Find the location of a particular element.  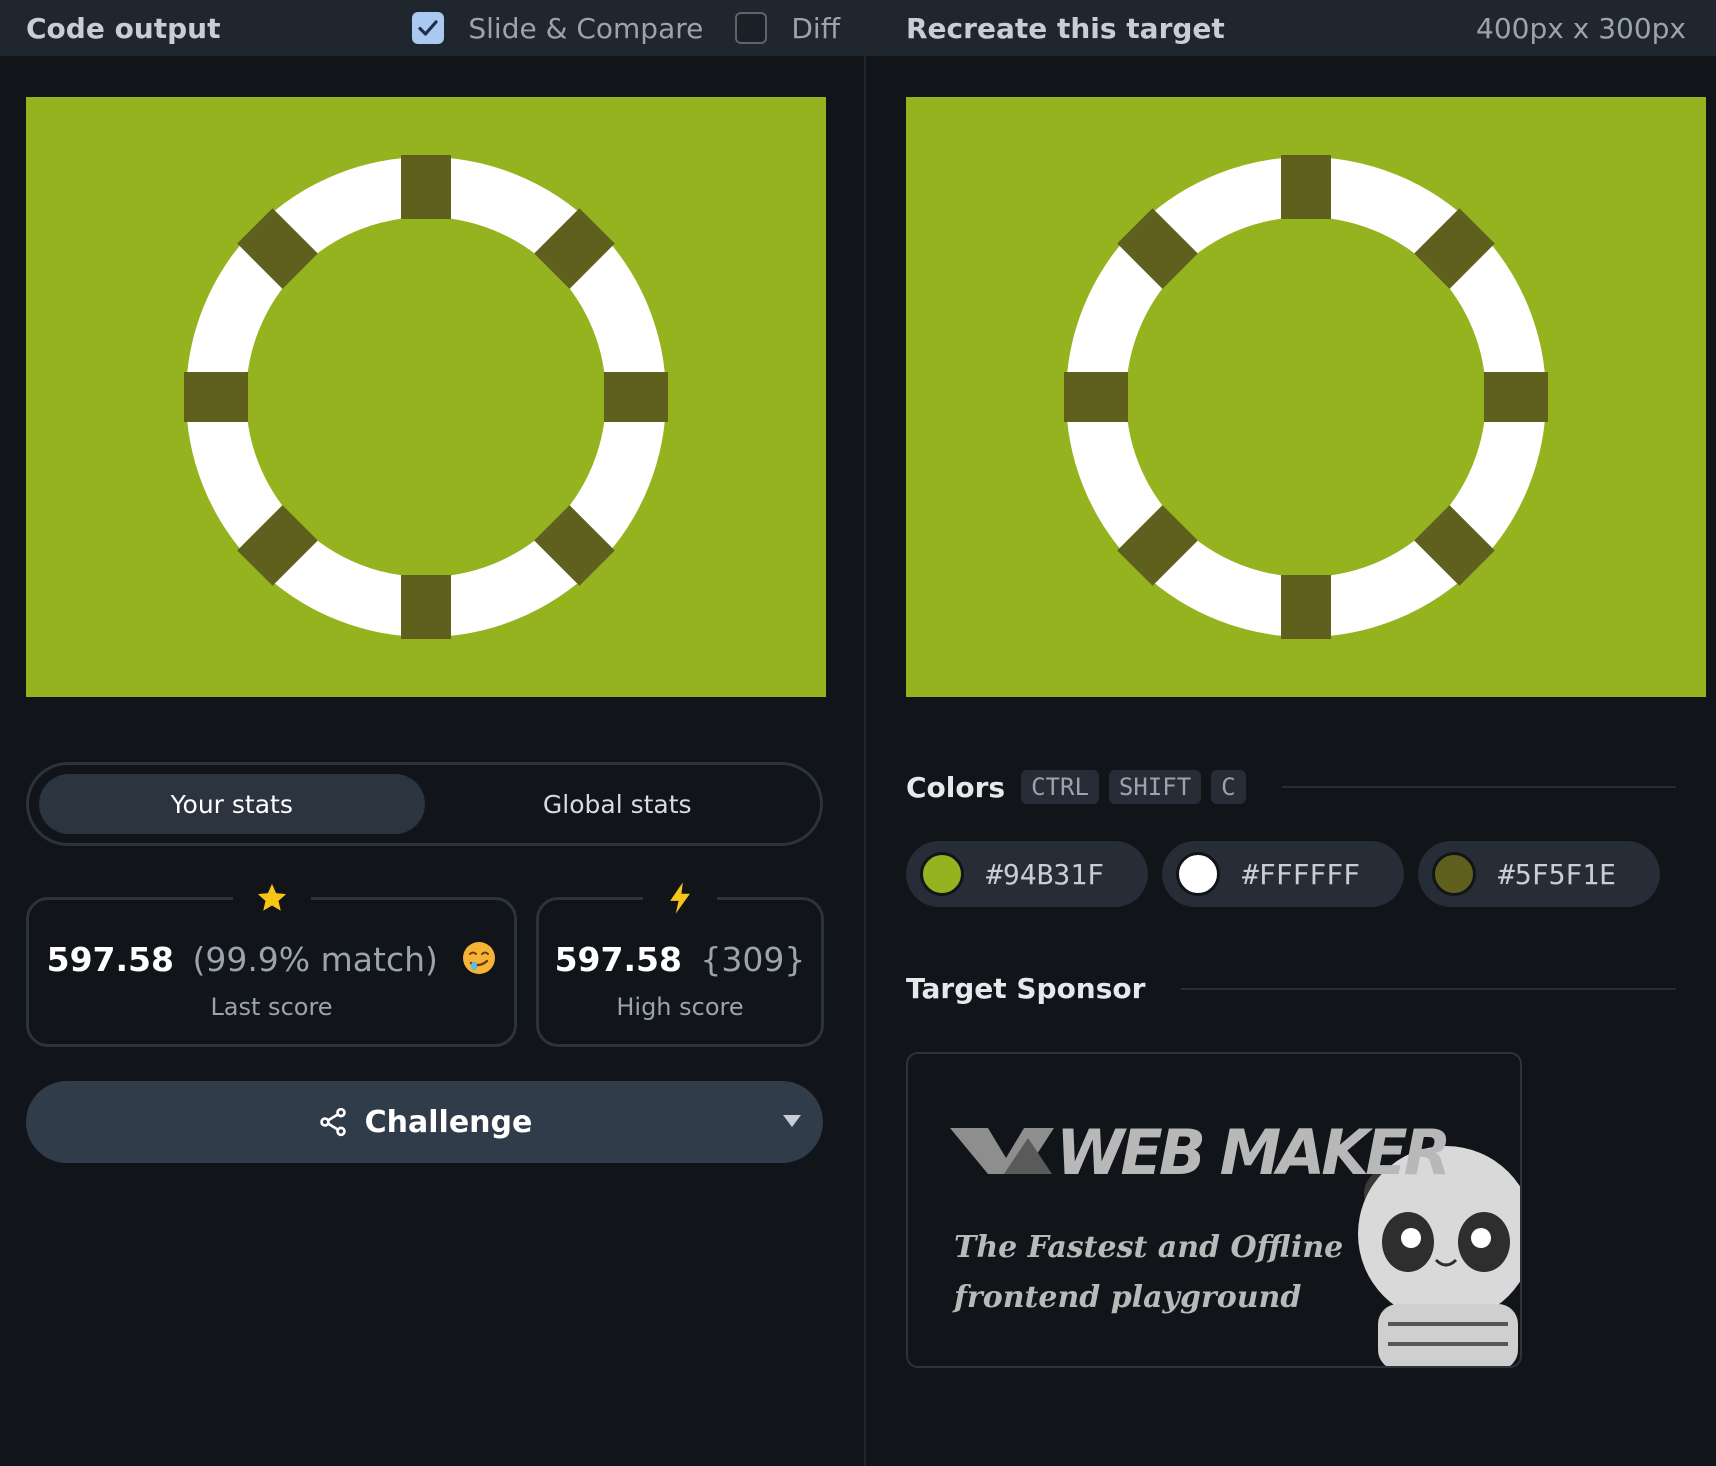

slide-compare-label: Slide & Compare is located at coordinates (585, 28).